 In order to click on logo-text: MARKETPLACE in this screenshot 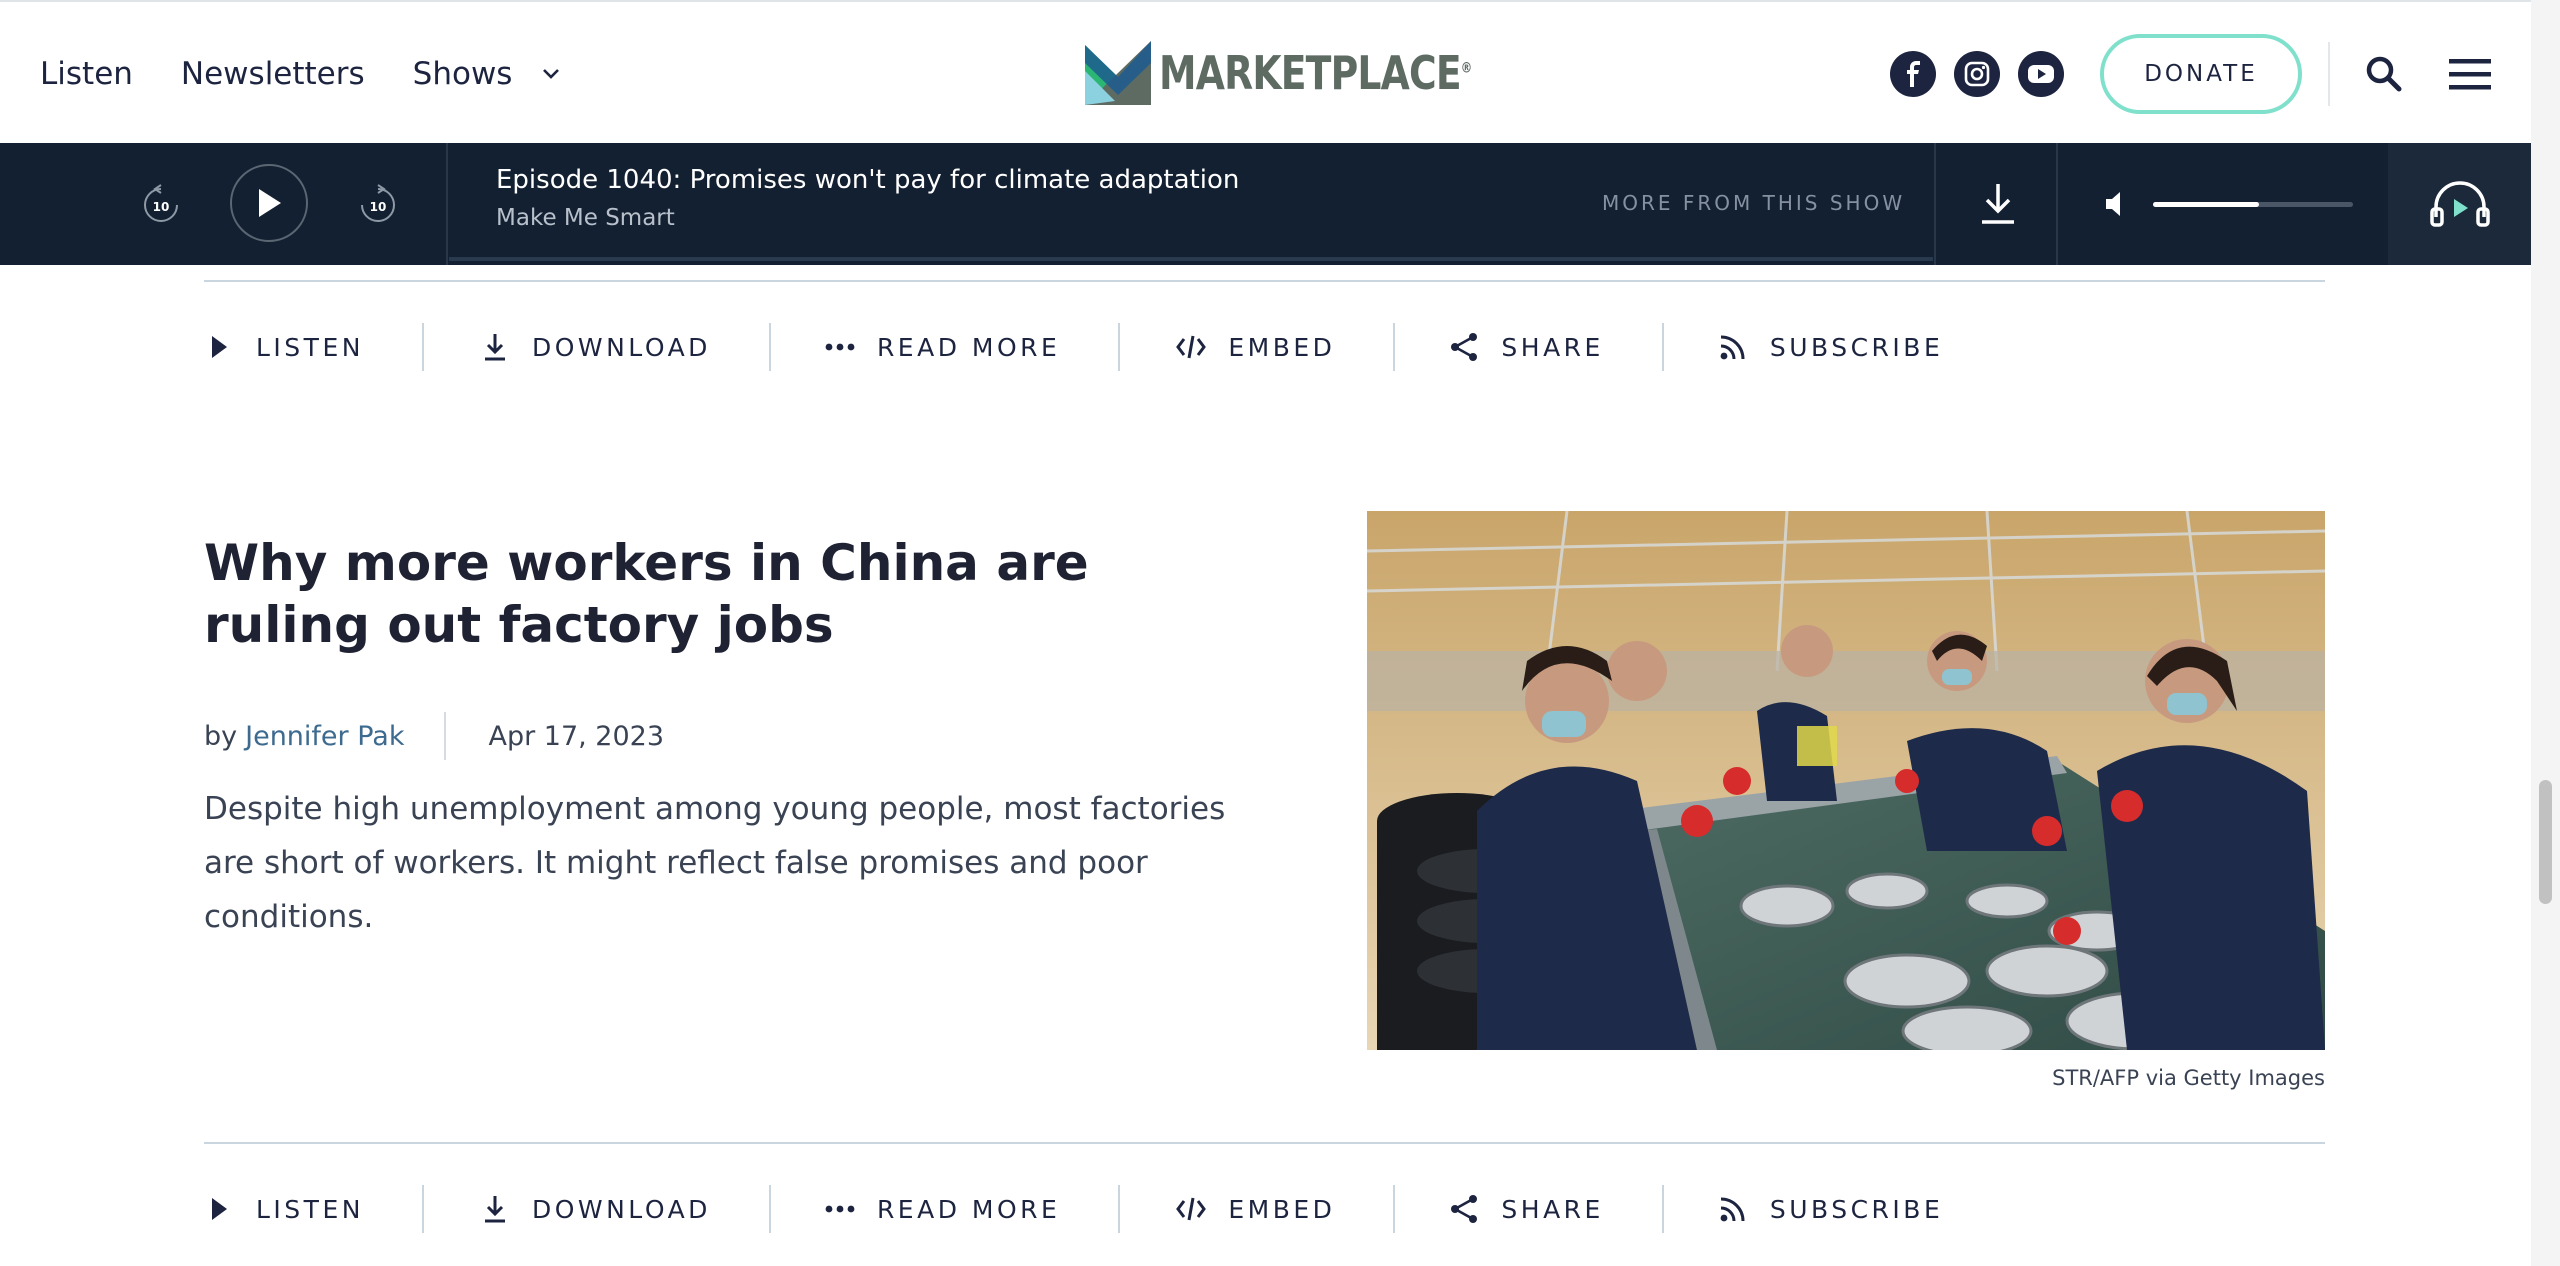, I will do `click(1310, 73)`.